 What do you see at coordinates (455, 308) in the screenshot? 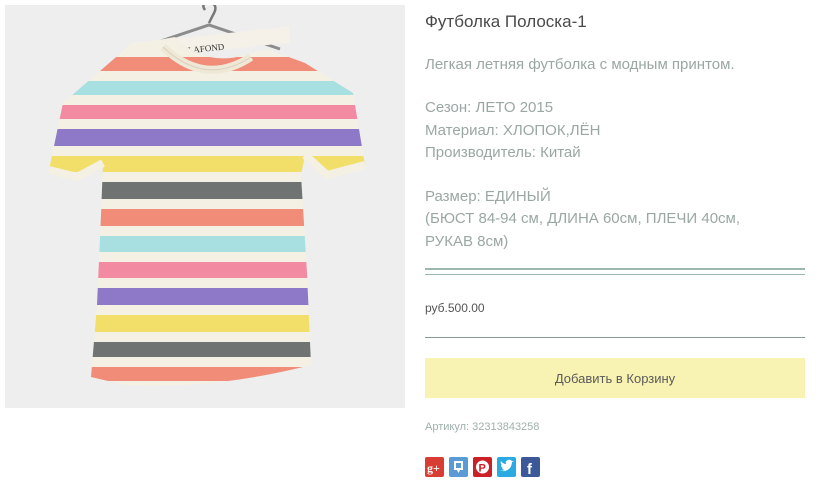
I see `product-price: руб.500.00` at bounding box center [455, 308].